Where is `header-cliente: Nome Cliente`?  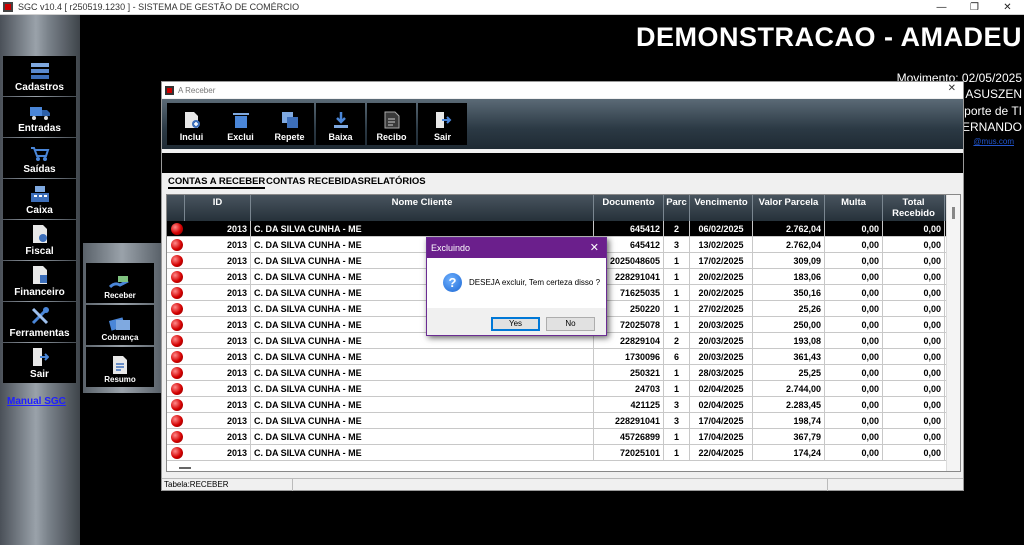 header-cliente: Nome Cliente is located at coordinates (422, 208).